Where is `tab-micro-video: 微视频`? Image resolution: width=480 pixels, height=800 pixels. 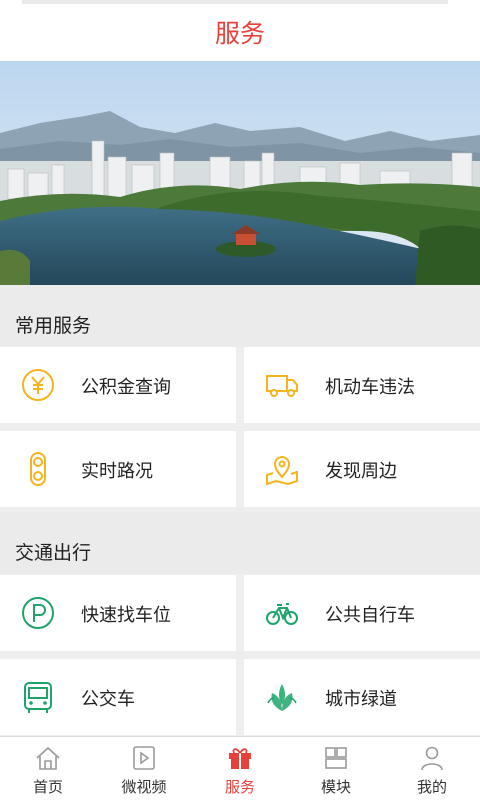 tab-micro-video: 微视频 is located at coordinates (144, 768).